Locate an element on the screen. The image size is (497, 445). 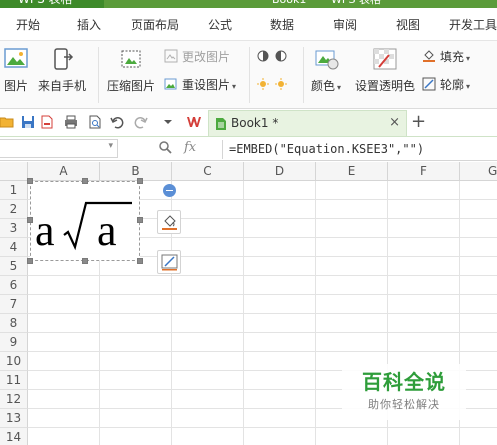
formula-bar: ▾ fx =EMBED("Equation.KSEE3","") is located at coordinates (248, 149).